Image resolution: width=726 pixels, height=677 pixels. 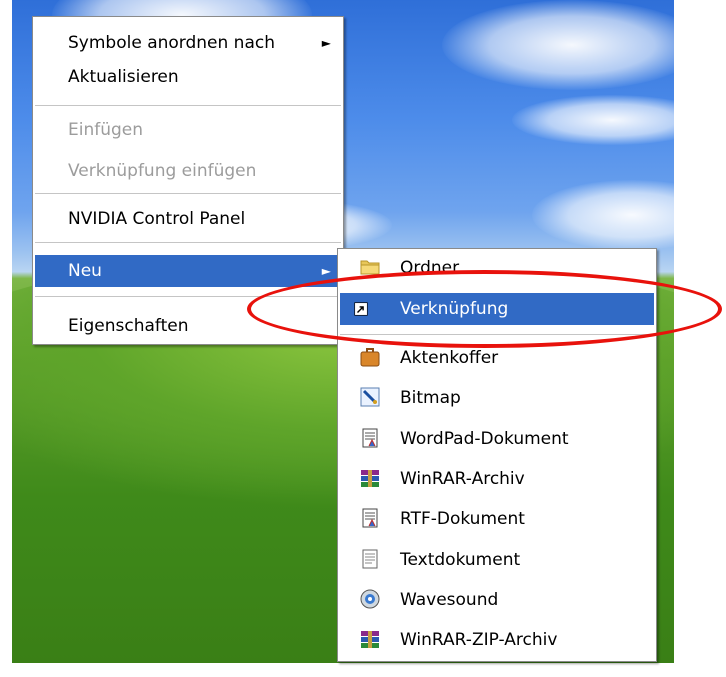 I want to click on menu-item-label: WinRAR-ZIP-Archiv, so click(x=479, y=640).